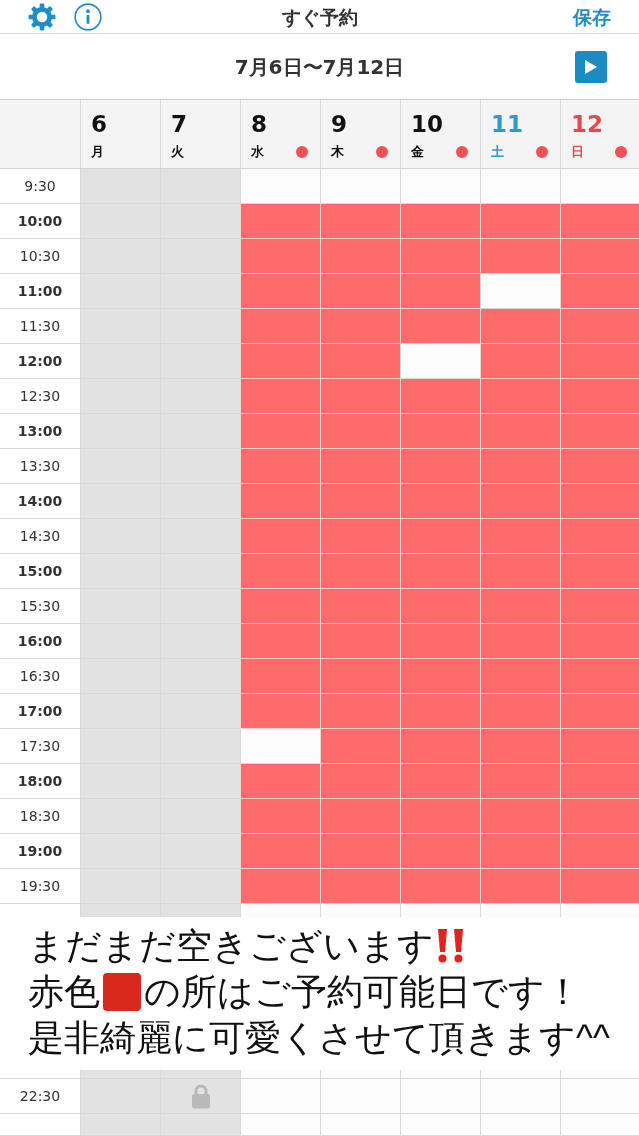 The image size is (639, 1136). Describe the element at coordinates (591, 66) in the screenshot. I see `next-week-button` at that location.